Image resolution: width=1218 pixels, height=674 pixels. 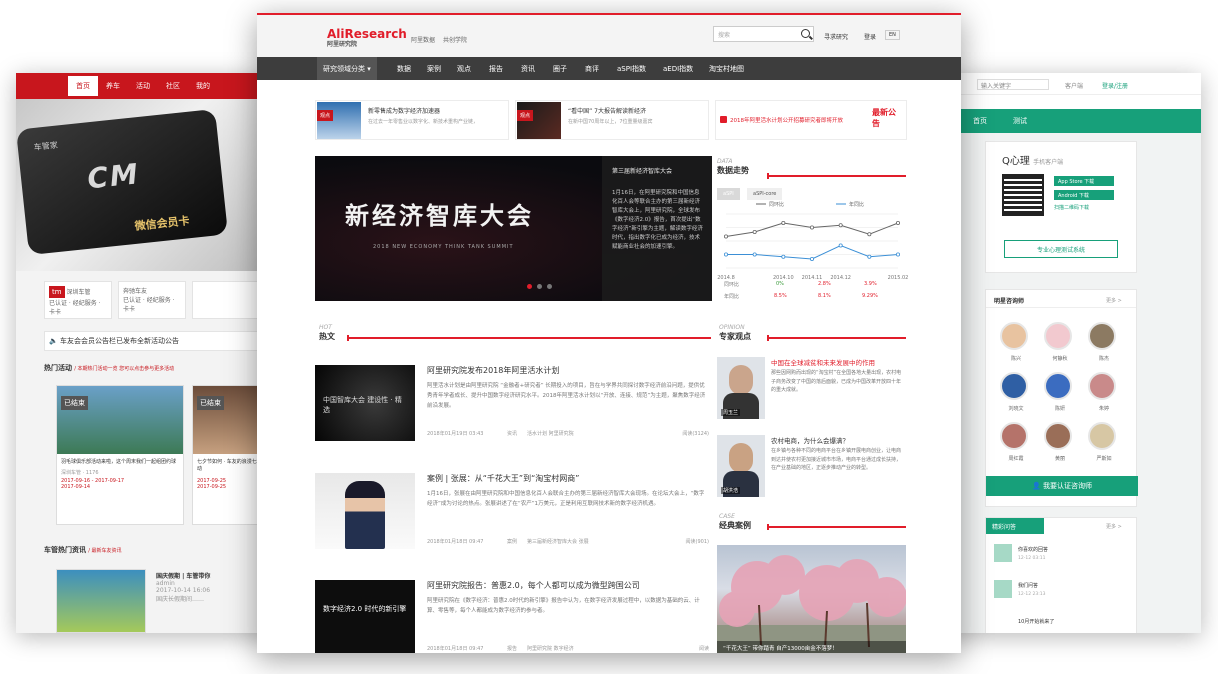 I want to click on menu-circles: 圈子, so click(x=560, y=69).